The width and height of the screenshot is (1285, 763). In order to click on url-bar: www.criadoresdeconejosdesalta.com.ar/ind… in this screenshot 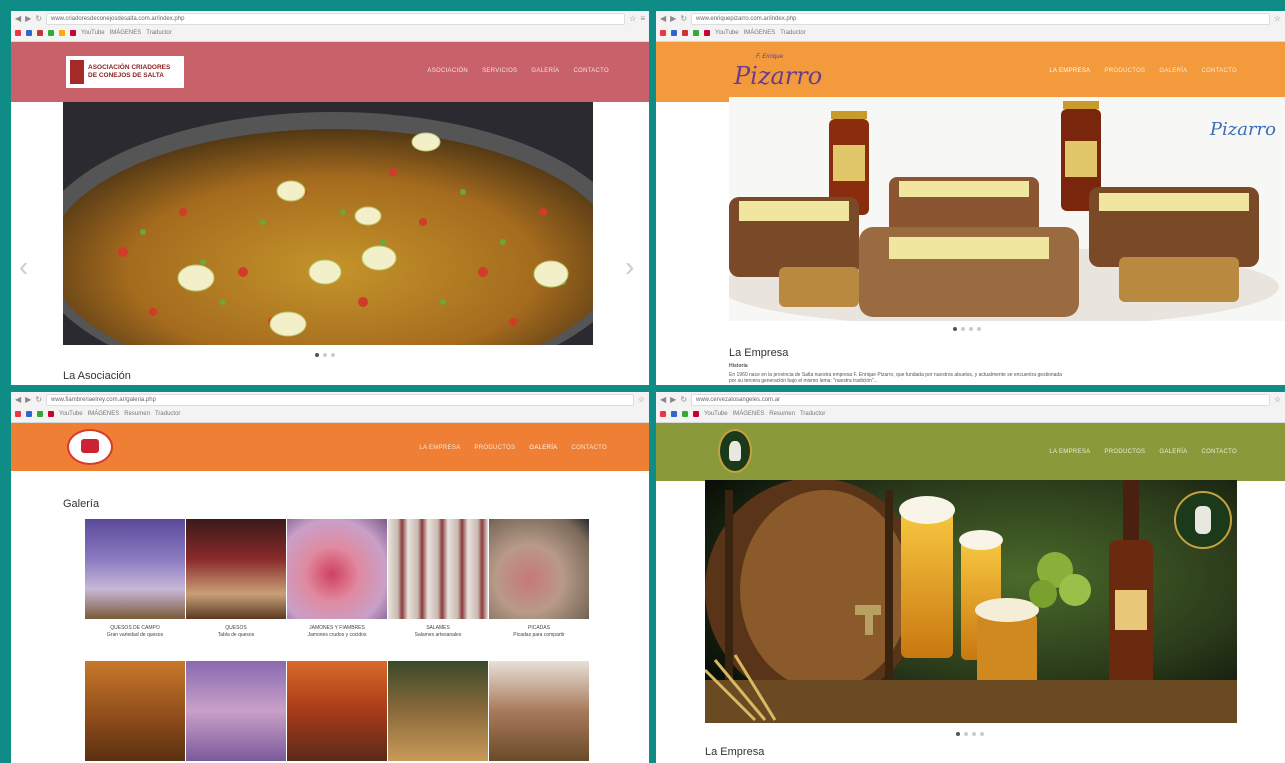, I will do `click(336, 18)`.